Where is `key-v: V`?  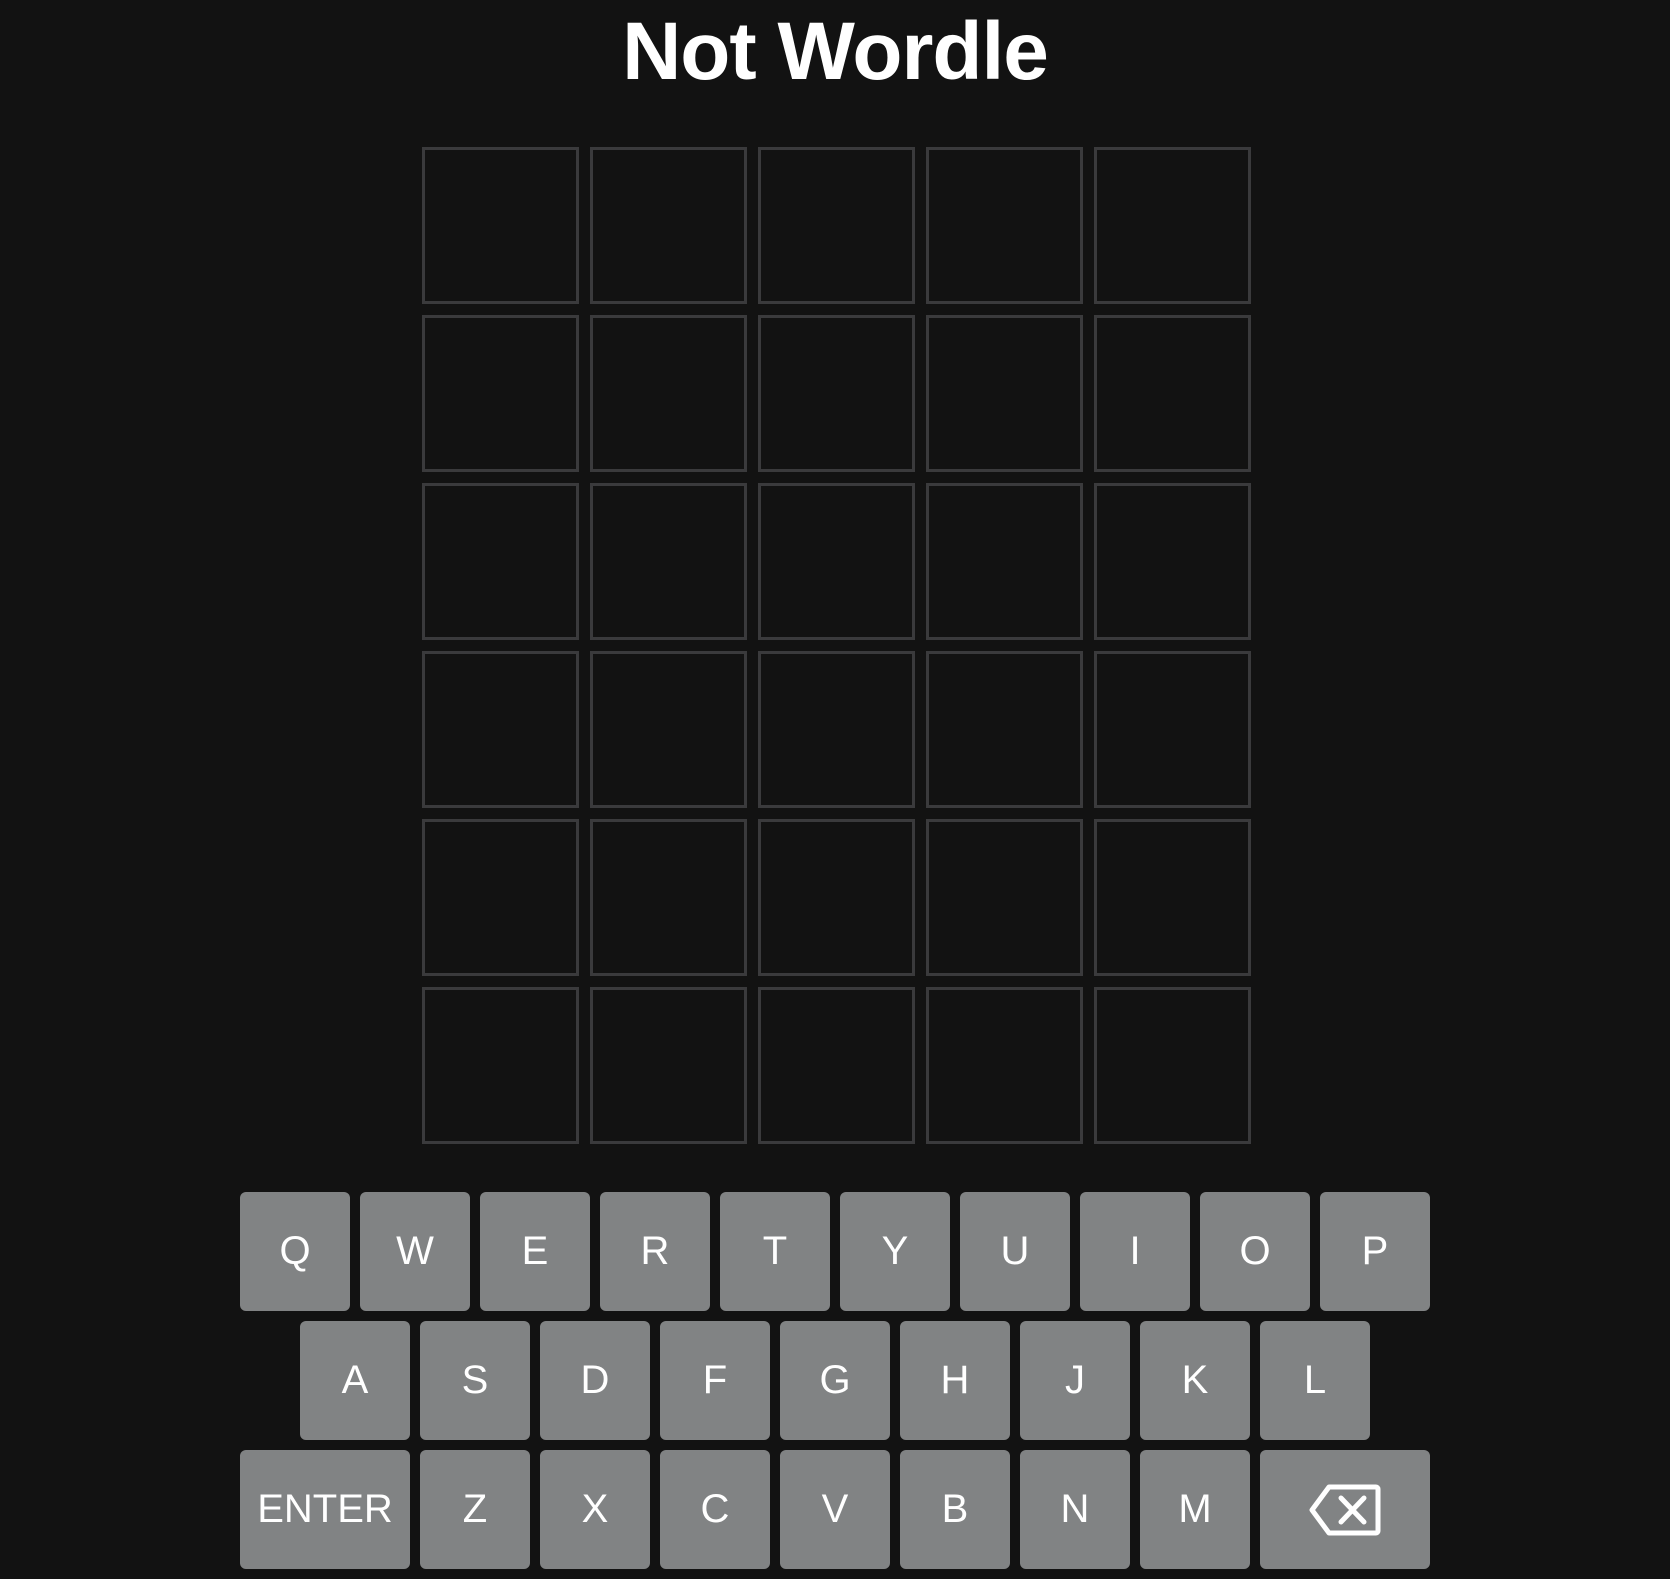 key-v: V is located at coordinates (835, 1509).